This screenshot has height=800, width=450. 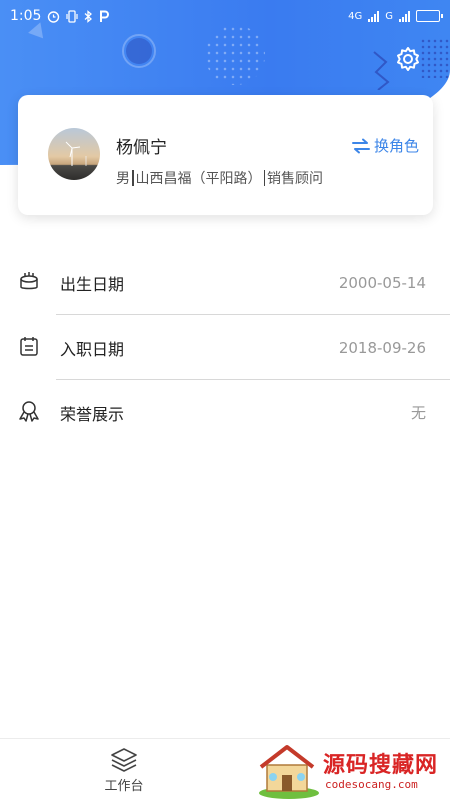 I want to click on swap-arrows-icon, so click(x=360, y=145).